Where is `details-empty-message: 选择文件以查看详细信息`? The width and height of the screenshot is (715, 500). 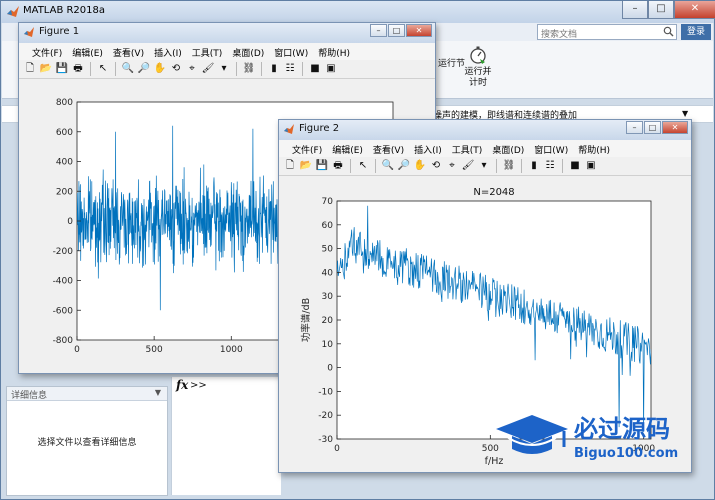
details-empty-message: 选择文件以查看详细信息 is located at coordinates (87, 443).